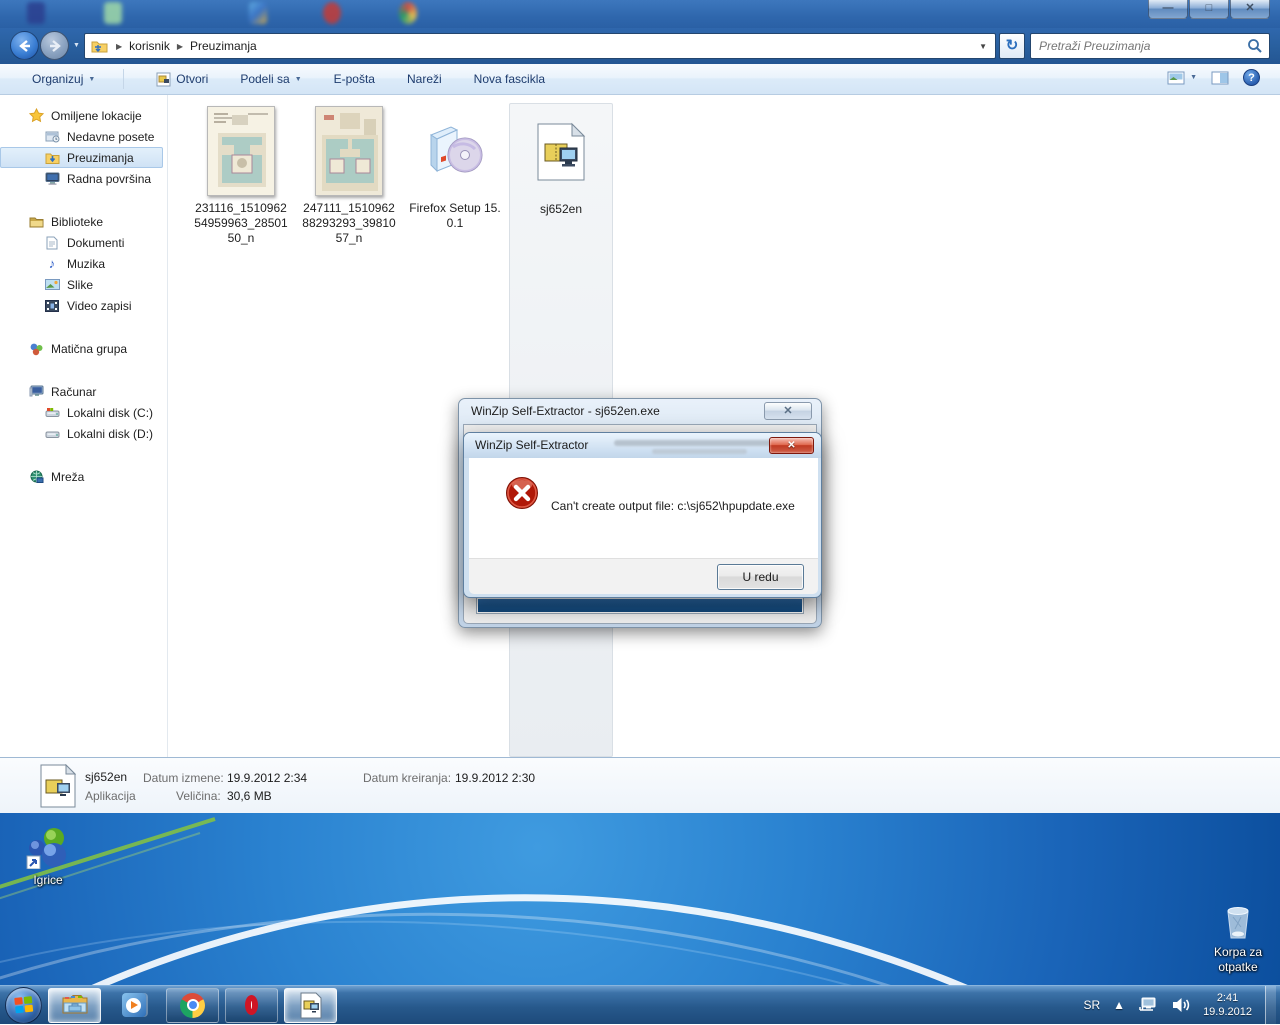  What do you see at coordinates (424, 79) in the screenshot?
I see `burn-button: Nareži` at bounding box center [424, 79].